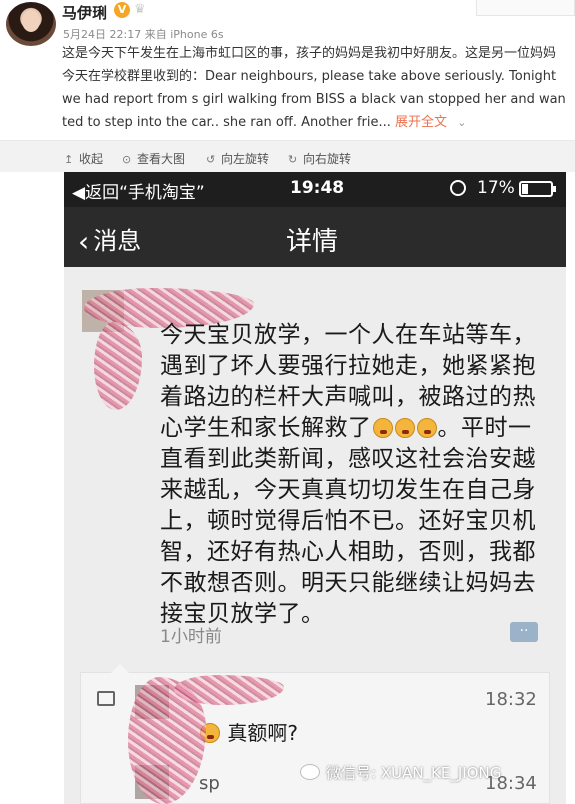 This screenshot has width=575, height=804. Describe the element at coordinates (317, 188) in the screenshot. I see `status-time: 19:48` at that location.